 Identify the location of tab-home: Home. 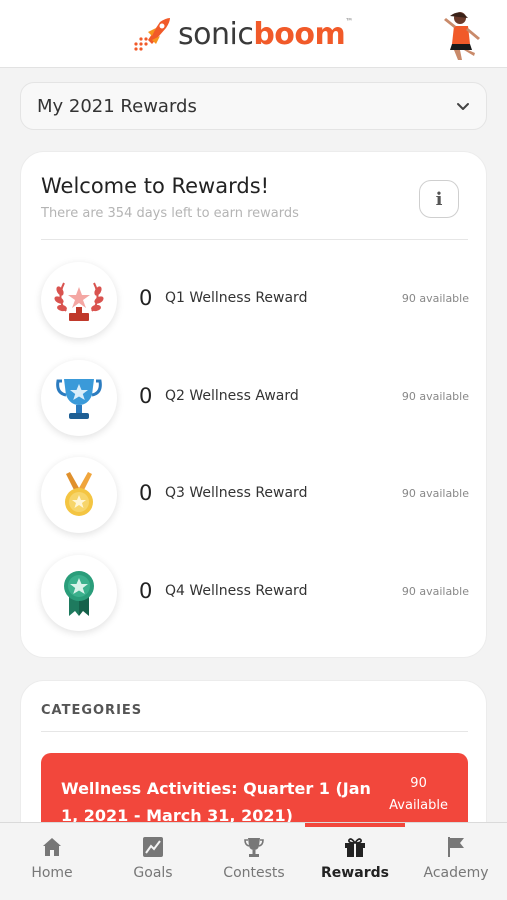
(52, 865).